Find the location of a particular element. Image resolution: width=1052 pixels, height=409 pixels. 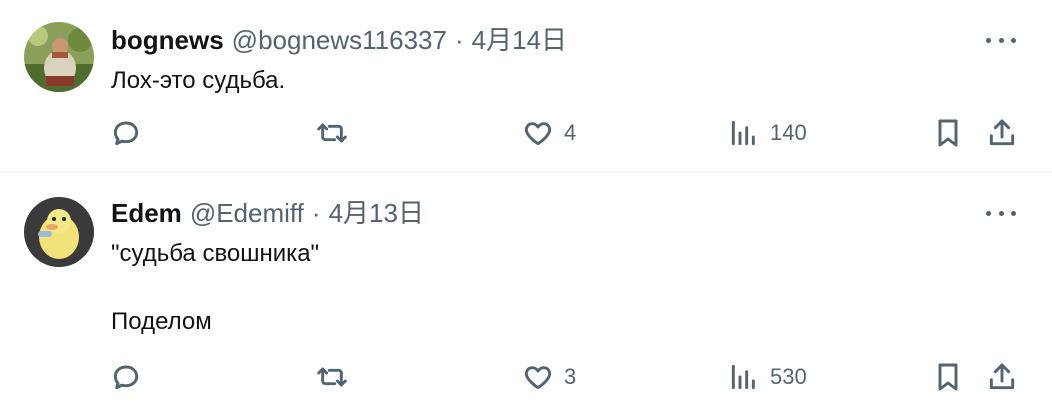

like-count: 3 is located at coordinates (570, 376).